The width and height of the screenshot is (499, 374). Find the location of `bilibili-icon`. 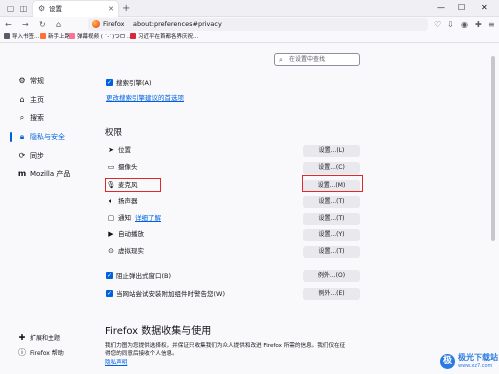

bilibili-icon is located at coordinates (72, 36).